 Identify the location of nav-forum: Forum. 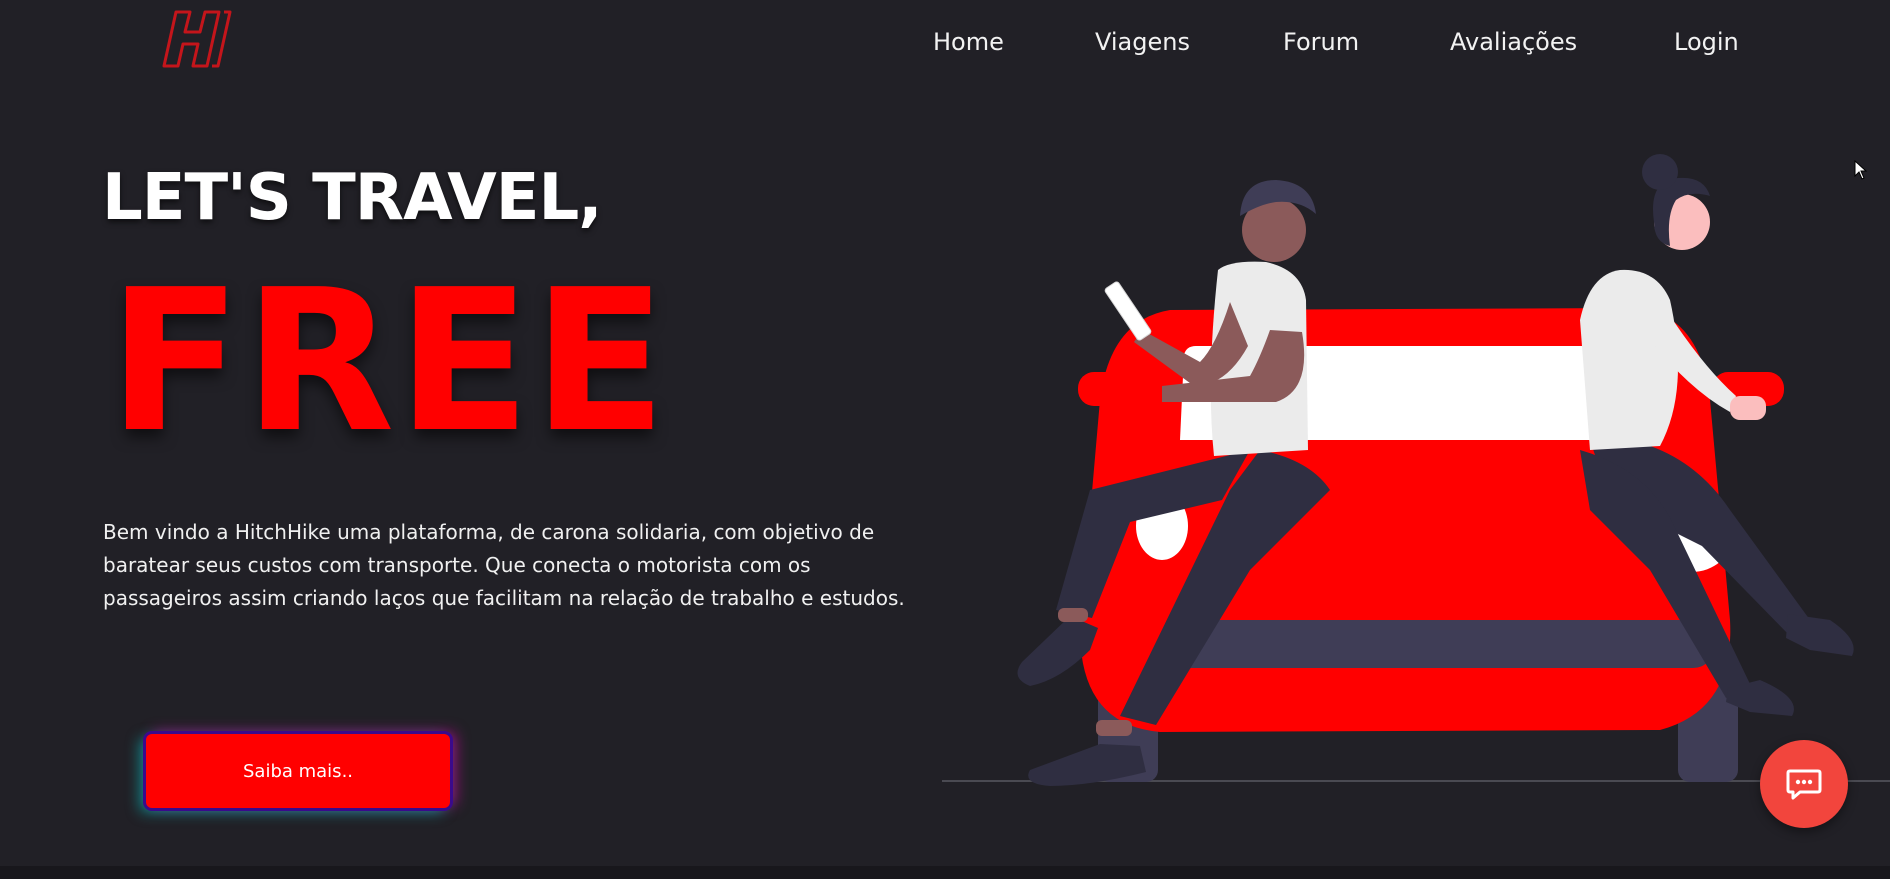
(1321, 42).